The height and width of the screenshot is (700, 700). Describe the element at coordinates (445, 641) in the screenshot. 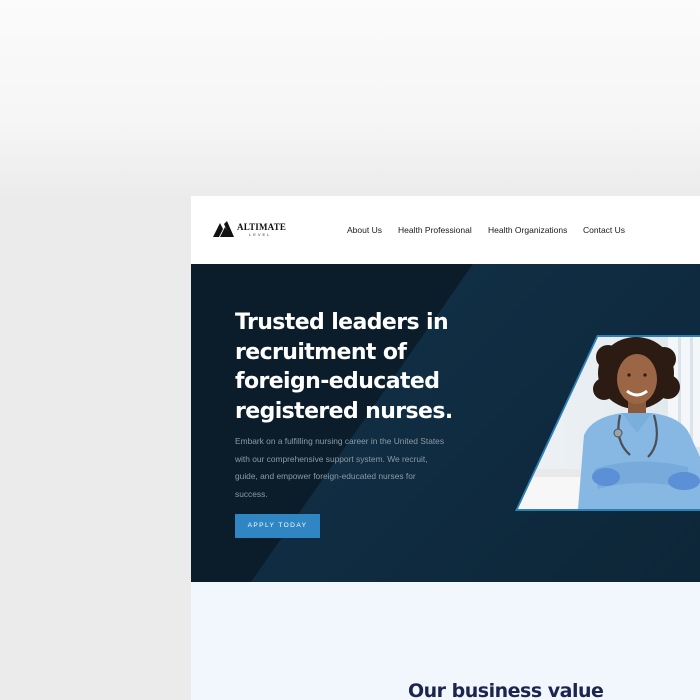

I see `business-value-section: Our business value` at that location.